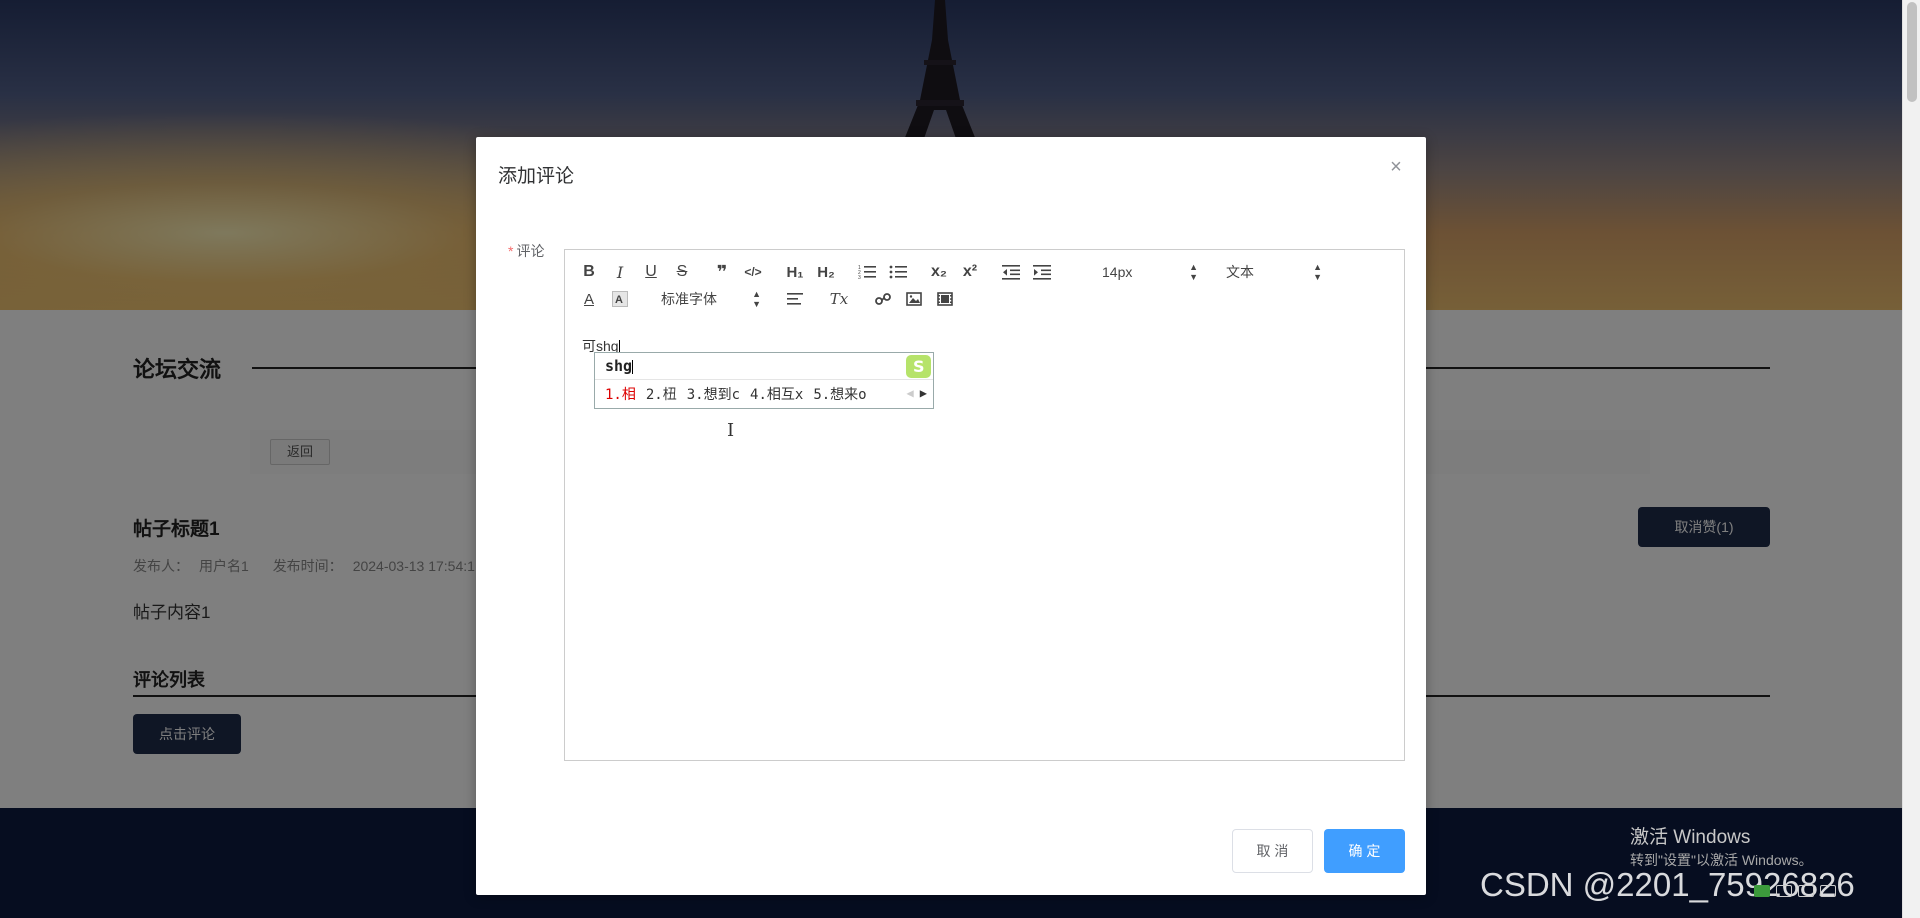 This screenshot has width=1920, height=918. What do you see at coordinates (1011, 272) in the screenshot?
I see `outdent-icon` at bounding box center [1011, 272].